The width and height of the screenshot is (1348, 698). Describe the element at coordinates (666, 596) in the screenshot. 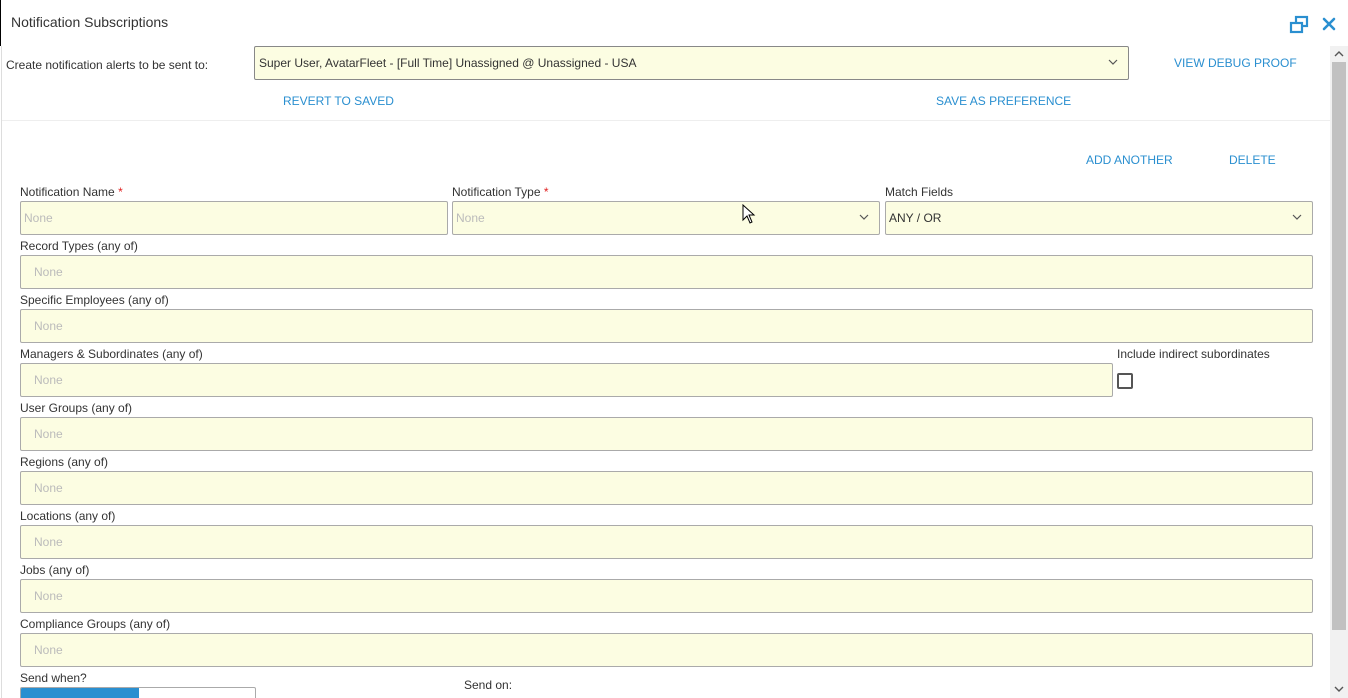

I see `jobs-input: None` at that location.